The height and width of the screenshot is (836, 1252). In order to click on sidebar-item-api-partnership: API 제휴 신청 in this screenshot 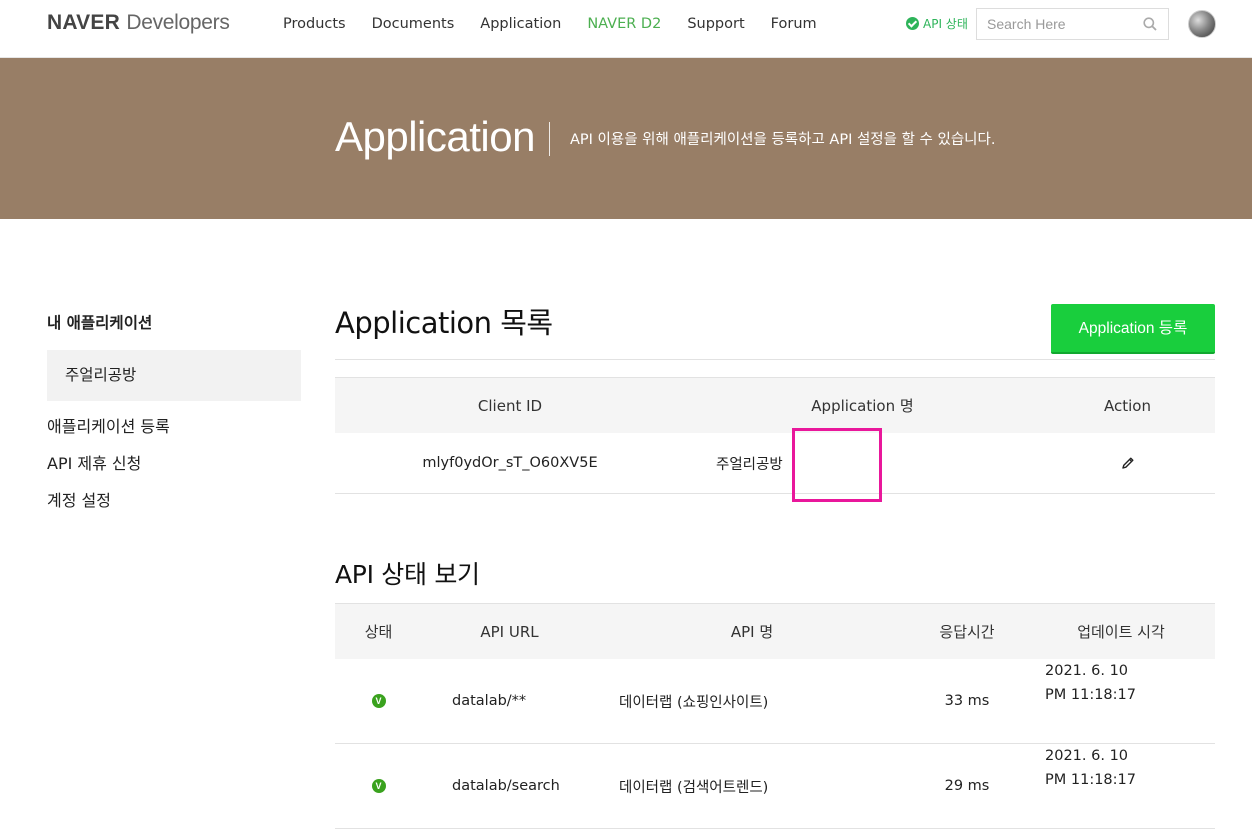, I will do `click(174, 463)`.